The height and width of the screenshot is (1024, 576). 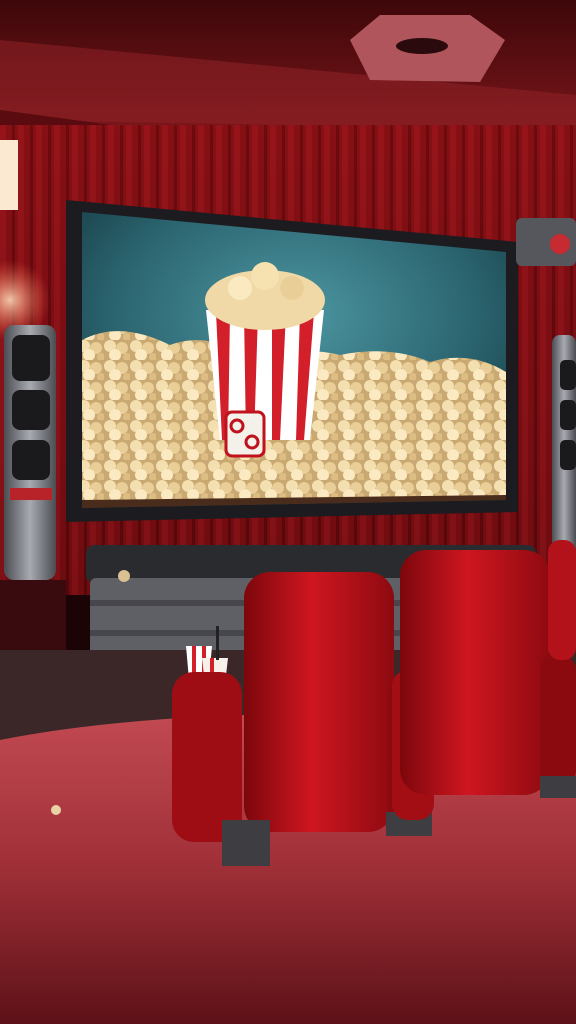 I want to click on wall-speaker-right, so click(x=546, y=242).